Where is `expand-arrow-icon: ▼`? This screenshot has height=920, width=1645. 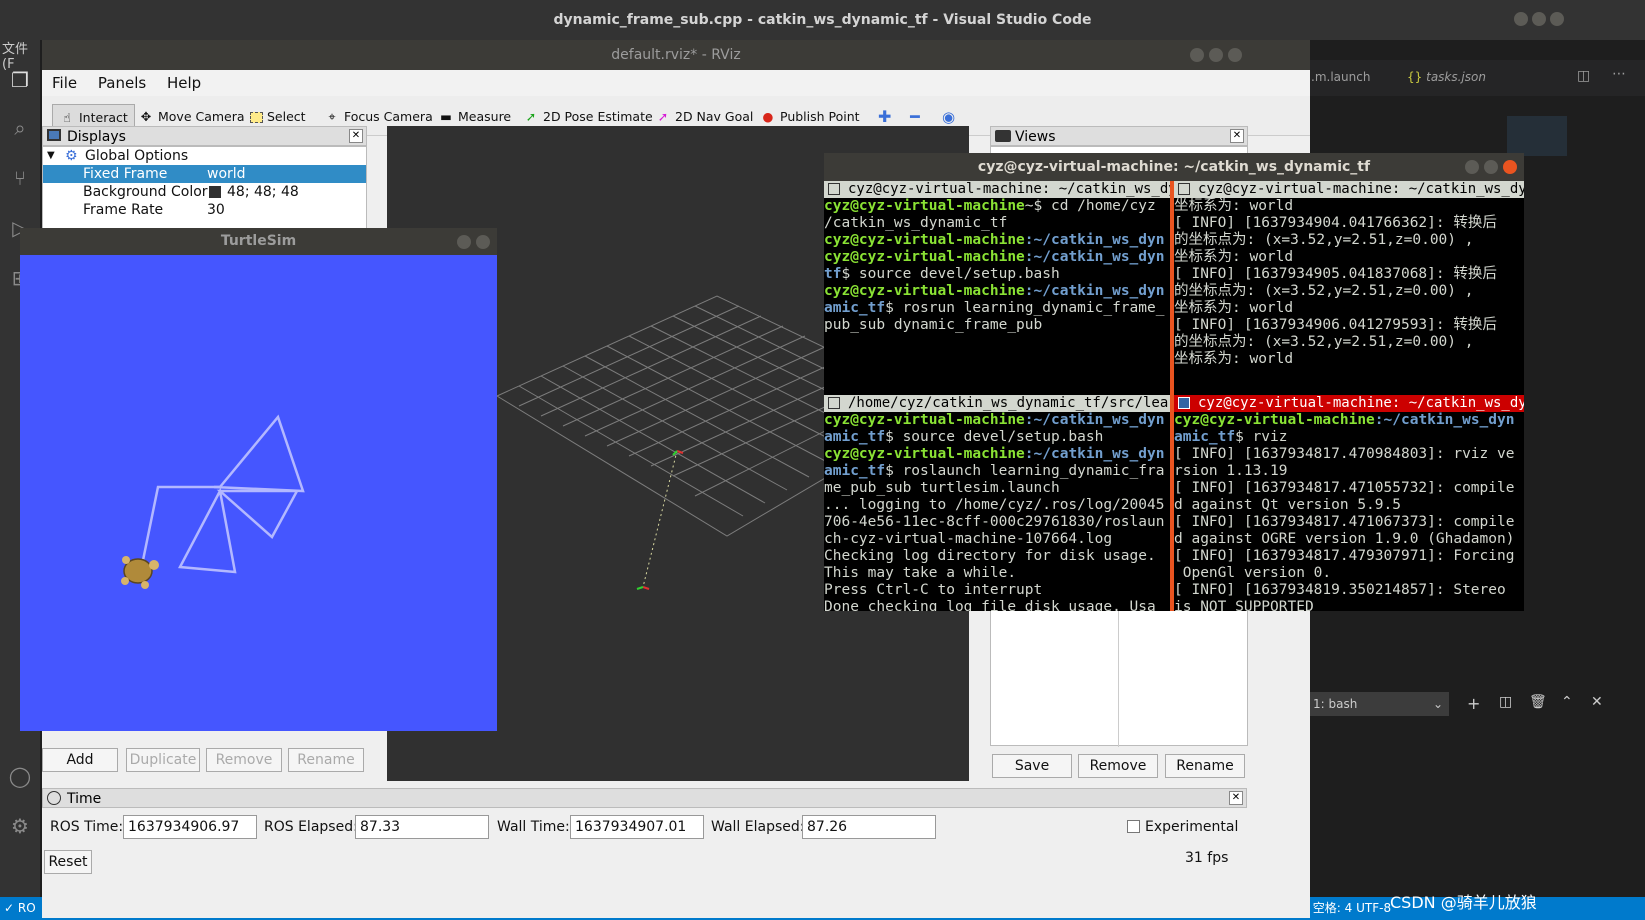 expand-arrow-icon: ▼ is located at coordinates (51, 156).